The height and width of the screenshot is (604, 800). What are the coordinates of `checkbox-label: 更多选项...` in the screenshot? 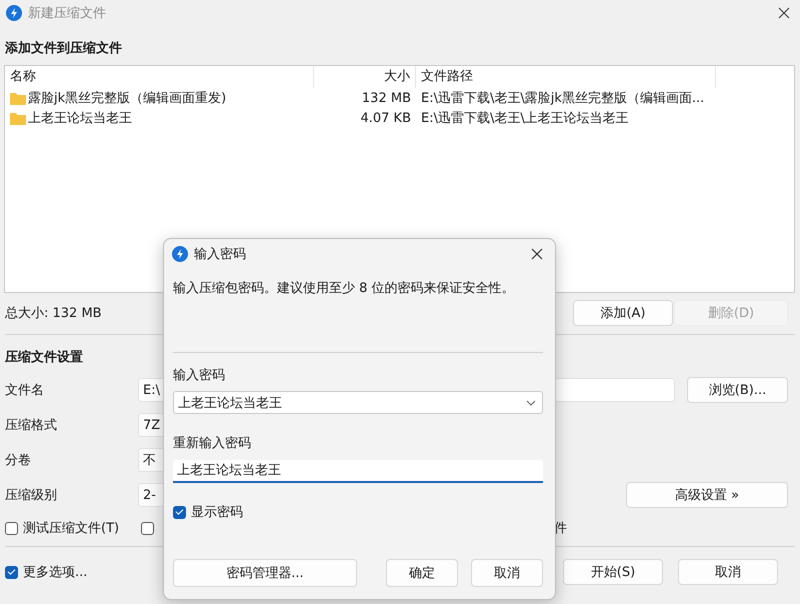 It's located at (55, 572).